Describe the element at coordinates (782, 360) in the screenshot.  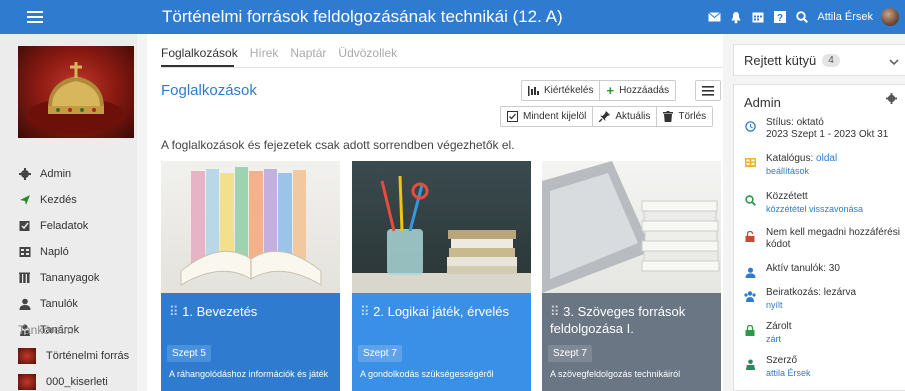
I see `author-label: Szerző` at that location.